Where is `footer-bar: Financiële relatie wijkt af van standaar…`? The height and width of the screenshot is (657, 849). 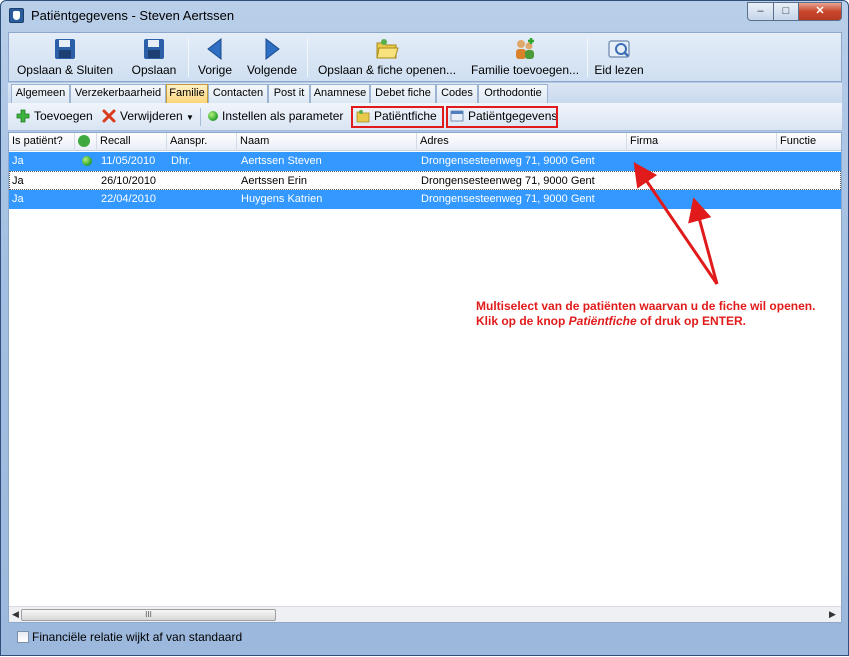
footer-bar: Financiële relatie wijkt af van standaar… is located at coordinates (425, 637).